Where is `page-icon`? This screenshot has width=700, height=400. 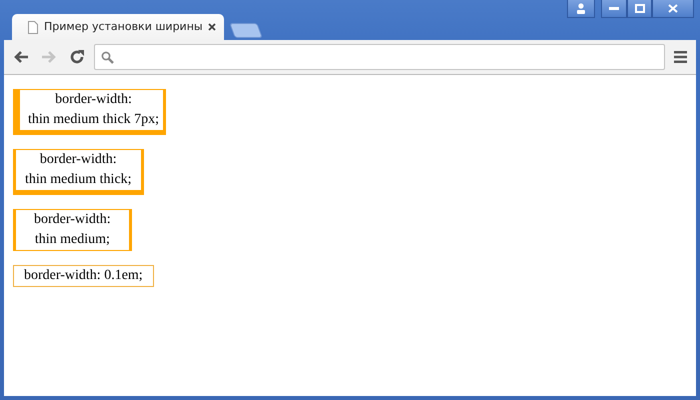 page-icon is located at coordinates (33, 27).